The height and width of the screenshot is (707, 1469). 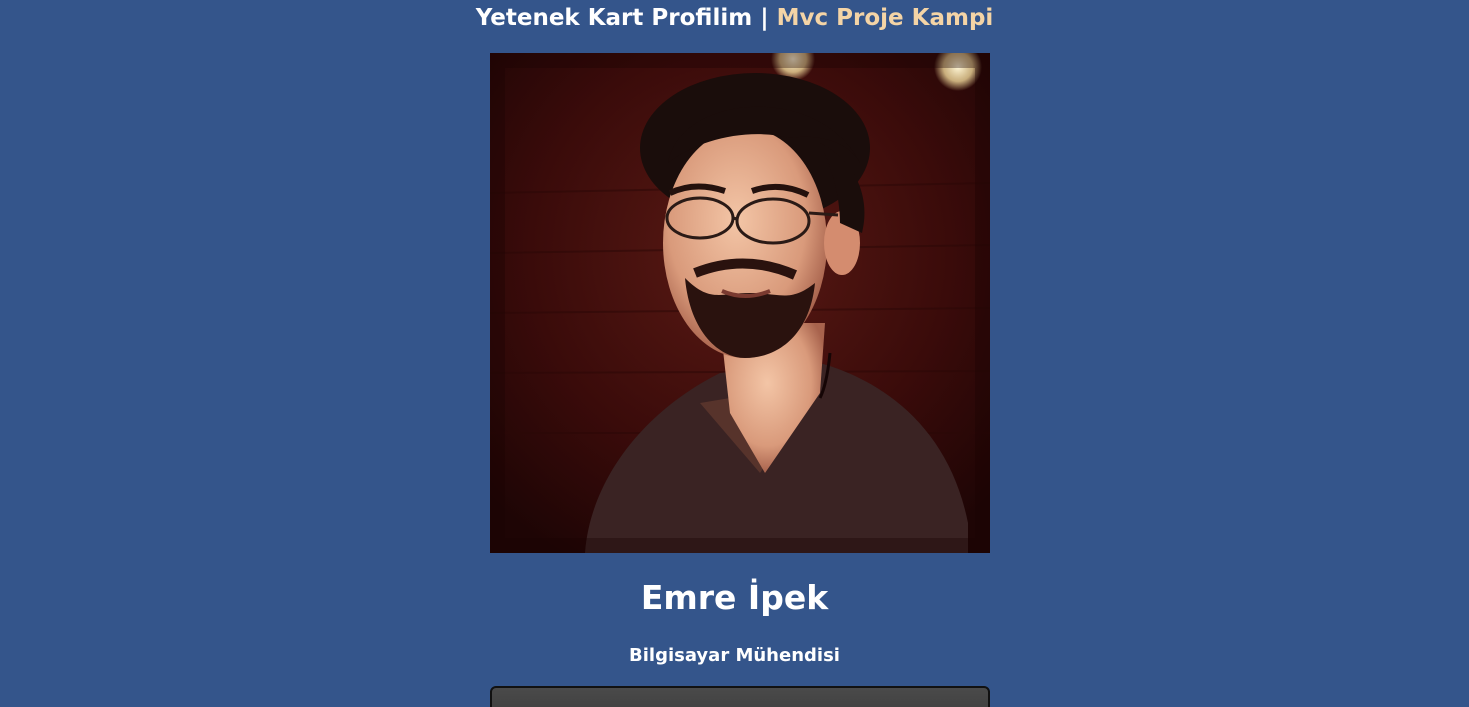 What do you see at coordinates (734, 655) in the screenshot?
I see `profile-role: Bilgisayar Mühendisi` at bounding box center [734, 655].